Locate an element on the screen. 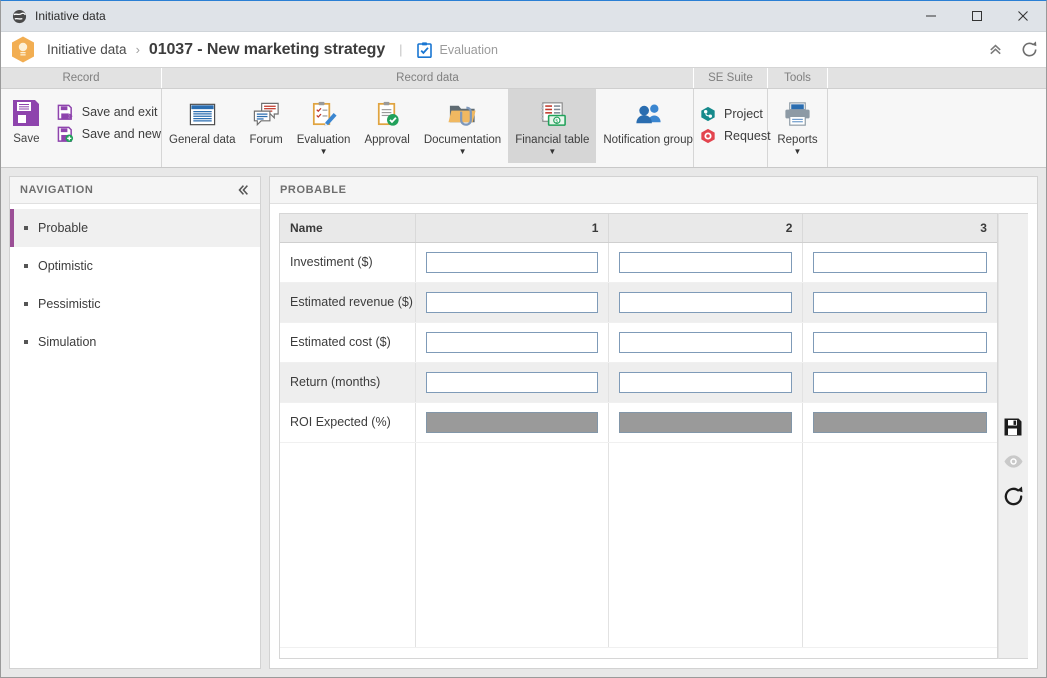 This screenshot has height=678, width=1047. refresh-icon is located at coordinates (1029, 50).